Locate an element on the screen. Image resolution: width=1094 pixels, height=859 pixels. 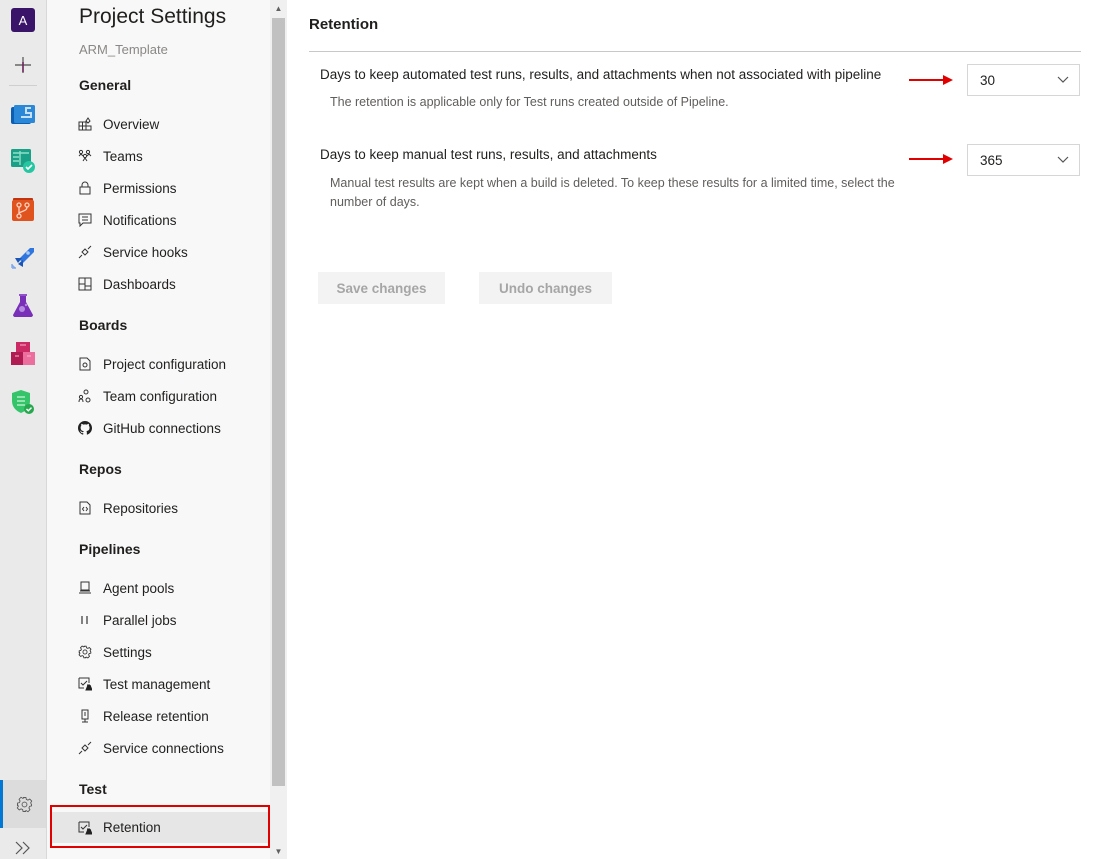
nav-item-label: Test management is located at coordinates (157, 684).